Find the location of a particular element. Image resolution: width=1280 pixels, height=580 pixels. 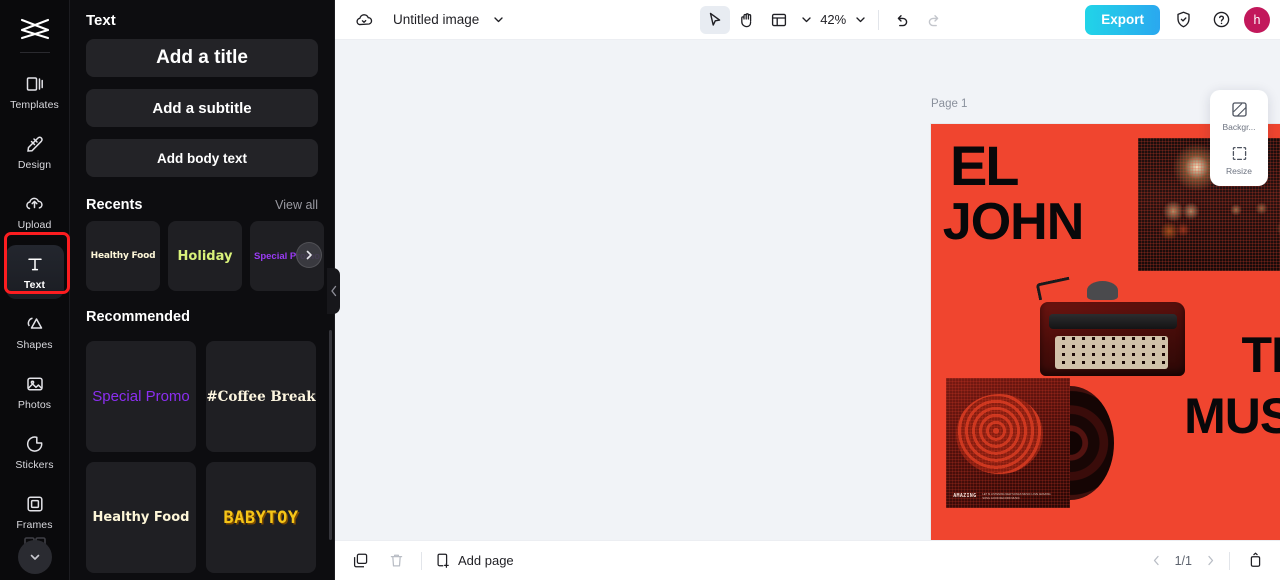

templates-icon is located at coordinates (35, 84).